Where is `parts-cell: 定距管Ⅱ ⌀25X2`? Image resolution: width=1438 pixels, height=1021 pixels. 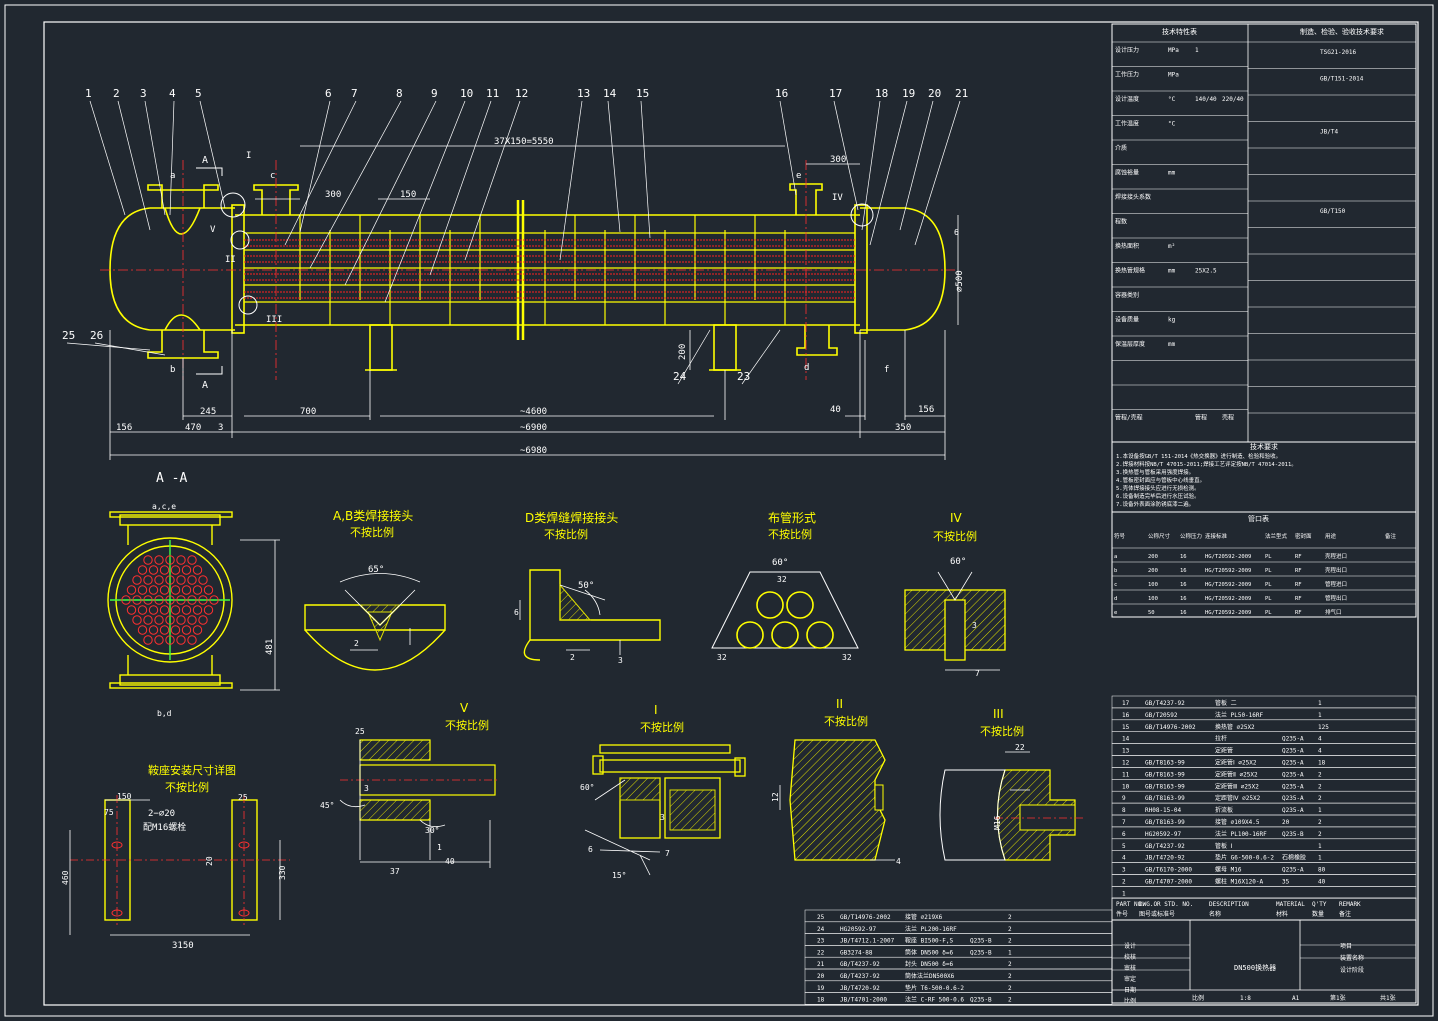 parts-cell: 定距管Ⅱ ⌀25X2 is located at coordinates (1236, 774).